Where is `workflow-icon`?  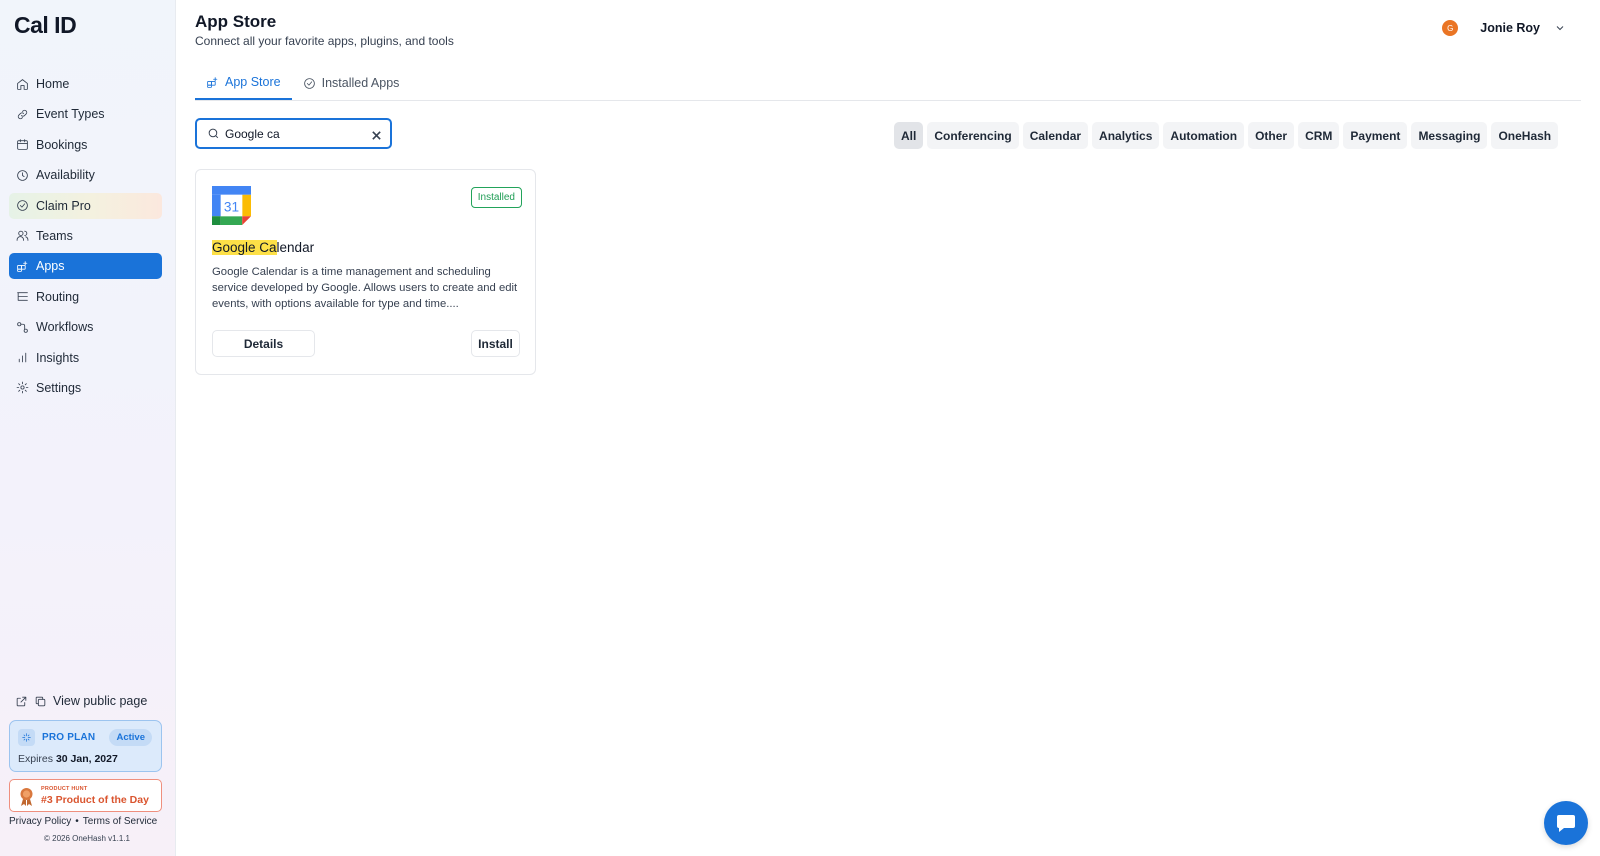
workflow-icon is located at coordinates (22, 327).